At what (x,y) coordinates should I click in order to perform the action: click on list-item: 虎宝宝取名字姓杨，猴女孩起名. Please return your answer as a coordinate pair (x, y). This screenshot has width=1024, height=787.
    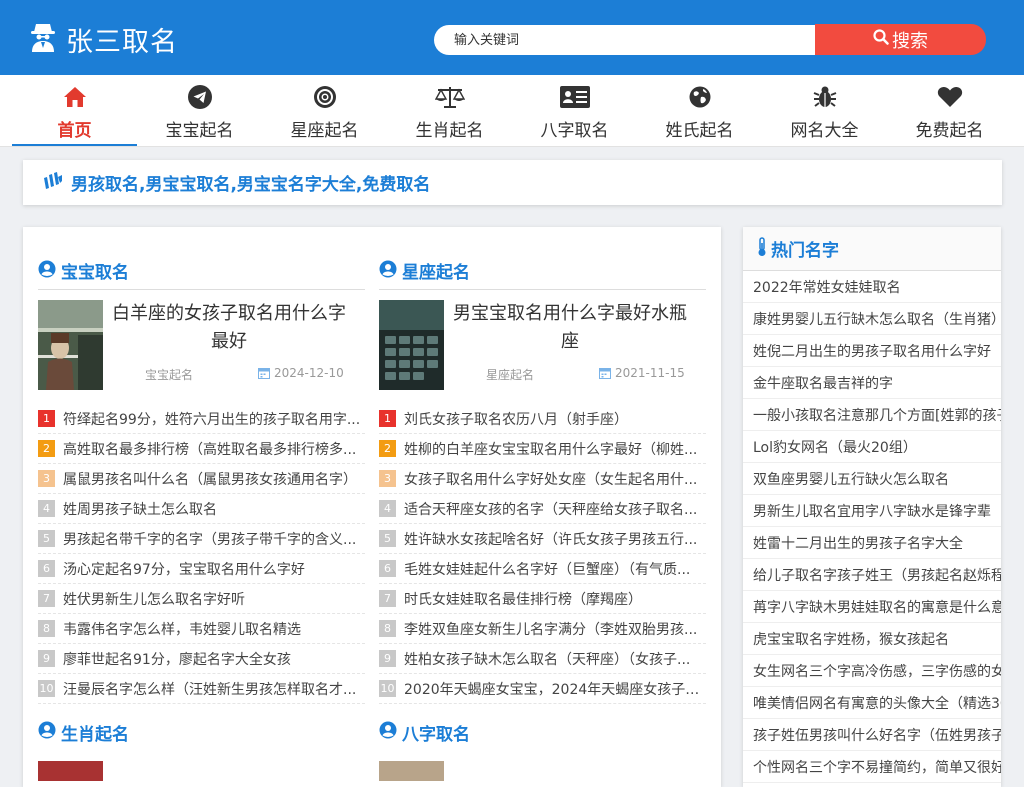
    Looking at the image, I should click on (872, 639).